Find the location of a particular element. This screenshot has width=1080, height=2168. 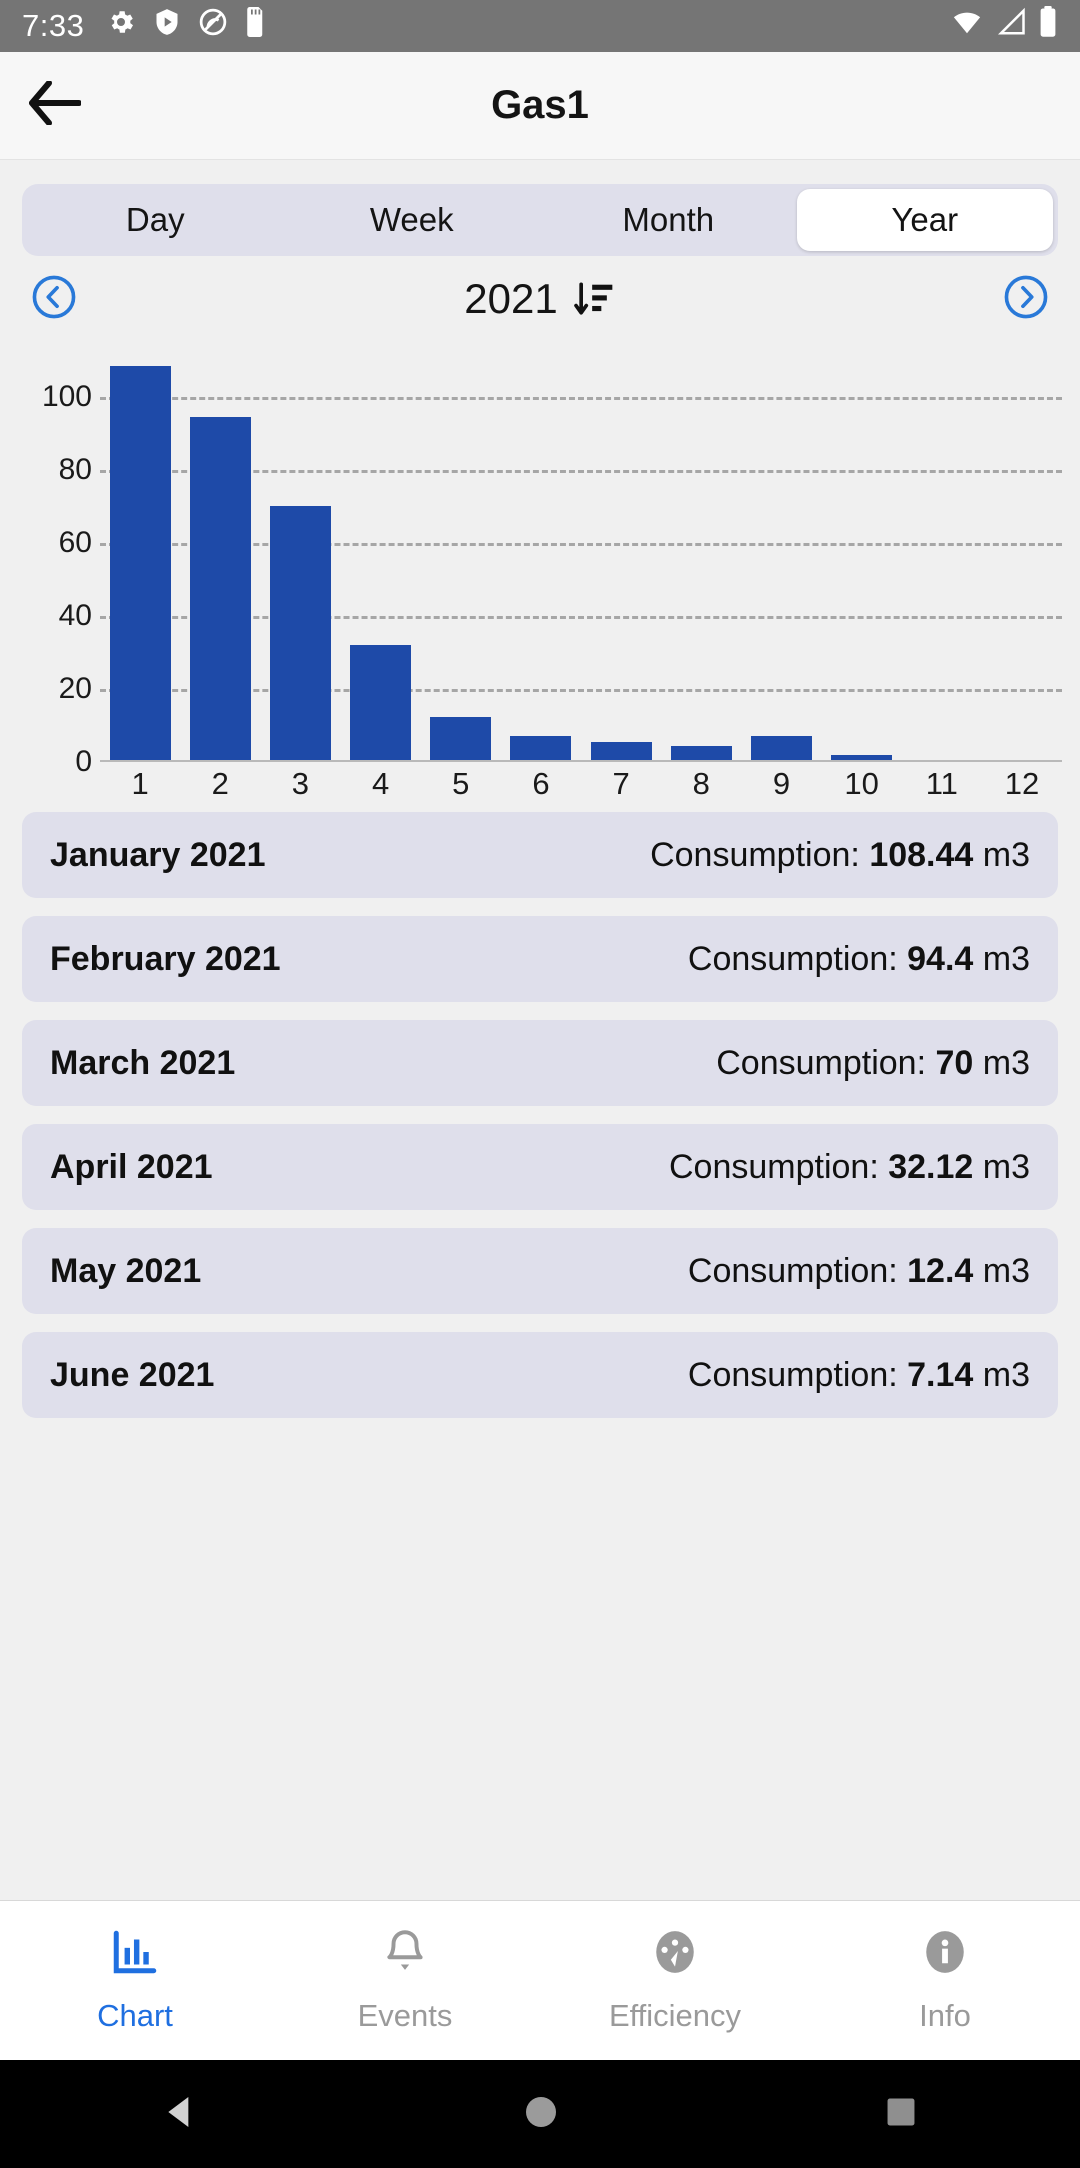

chart-baseline is located at coordinates (581, 761).